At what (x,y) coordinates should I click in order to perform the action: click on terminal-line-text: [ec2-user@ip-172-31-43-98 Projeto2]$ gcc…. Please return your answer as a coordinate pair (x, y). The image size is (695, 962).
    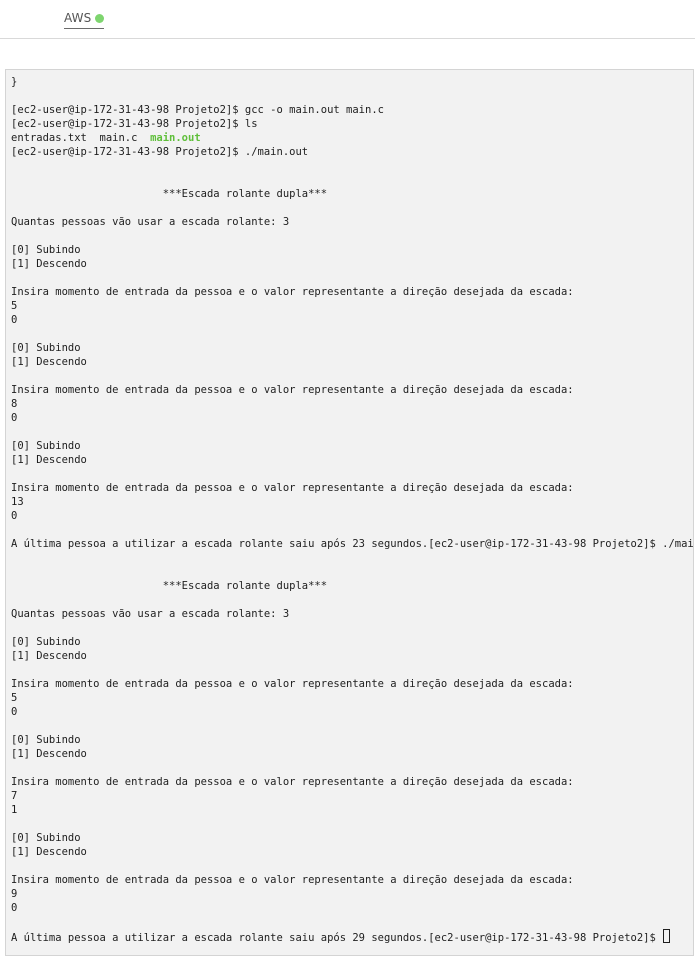
    Looking at the image, I should click on (197, 110).